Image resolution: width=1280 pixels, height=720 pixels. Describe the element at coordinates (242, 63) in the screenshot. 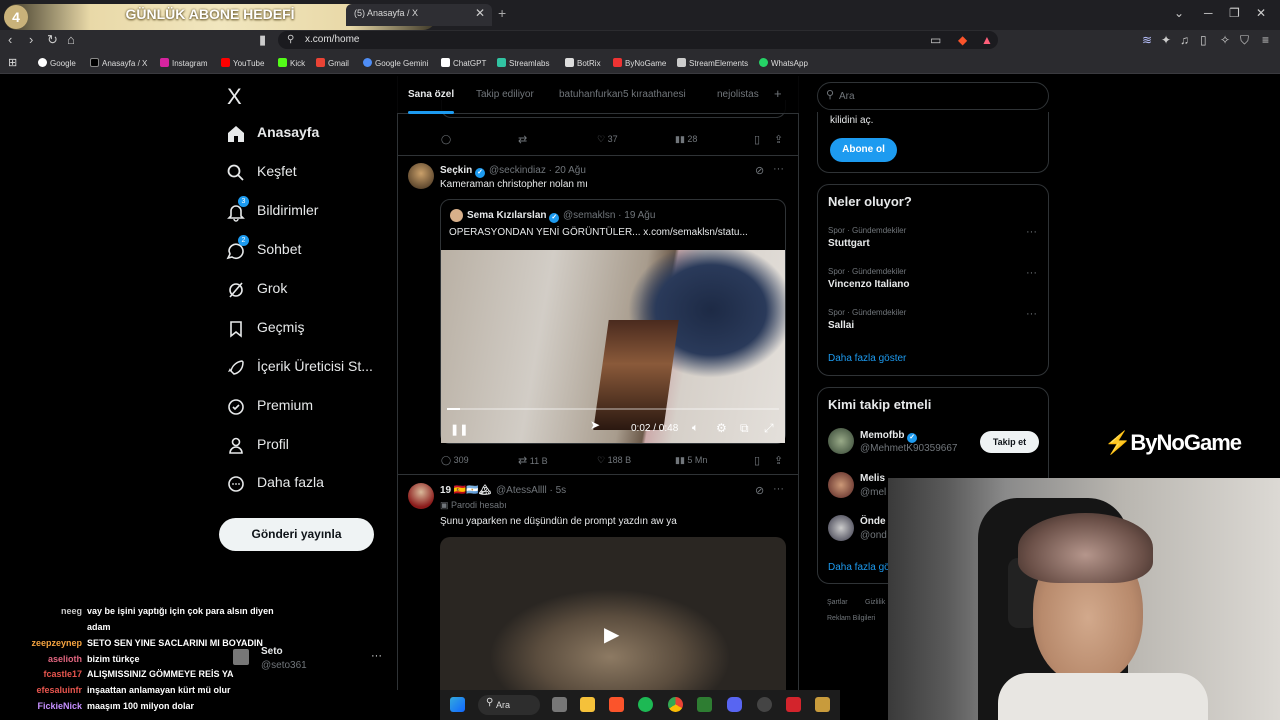

I see `bookmark-youtube: YouTube` at that location.